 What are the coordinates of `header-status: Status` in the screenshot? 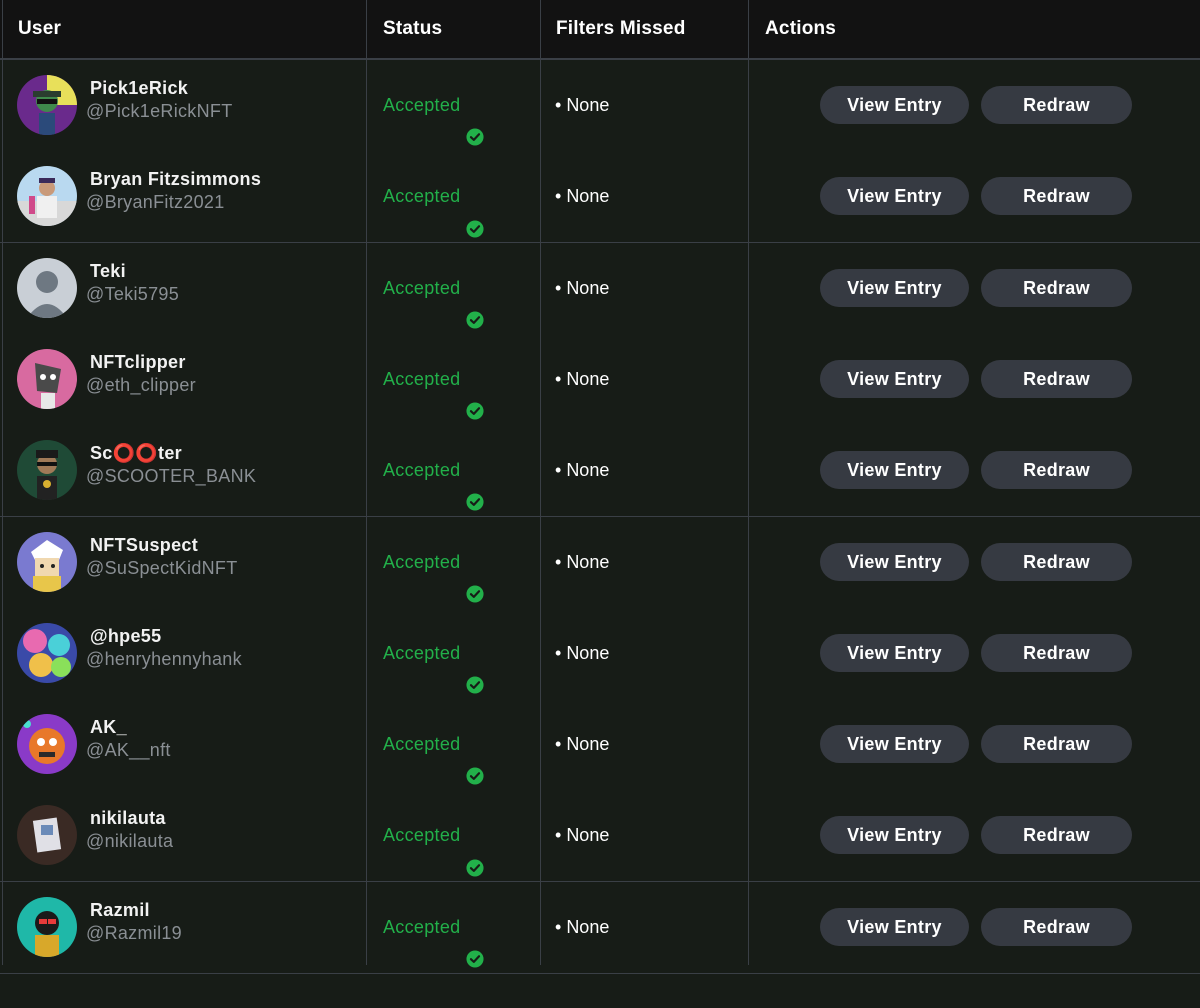 It's located at (413, 28).